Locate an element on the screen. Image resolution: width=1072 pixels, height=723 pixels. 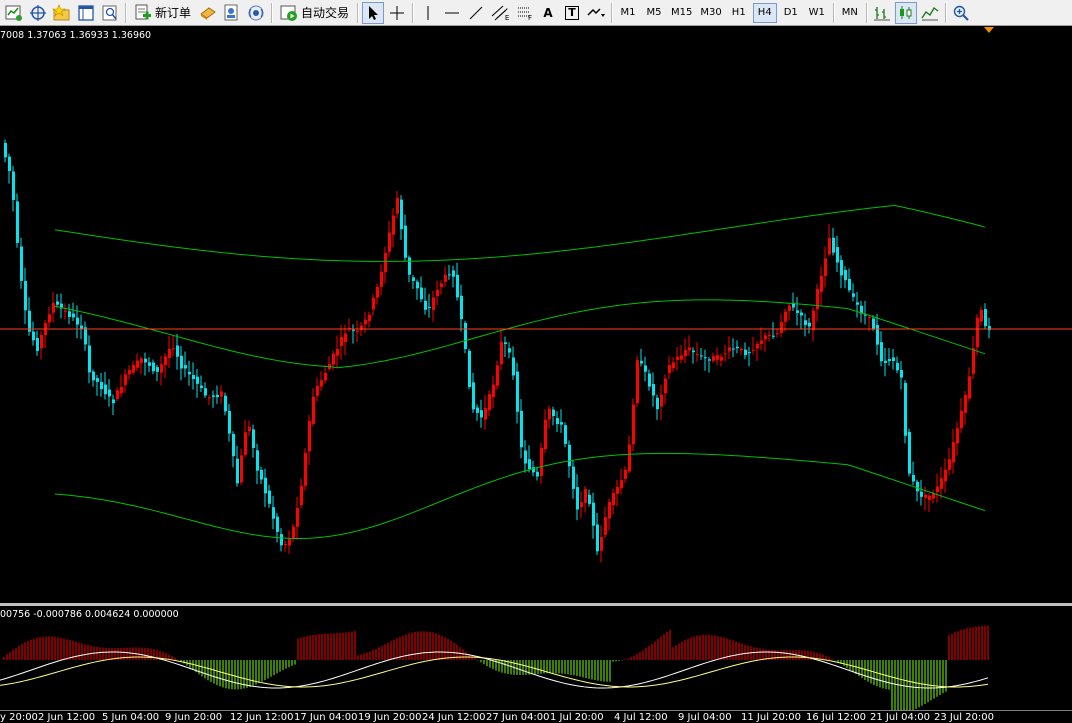
timeframe-h4: H4 is located at coordinates (764, 12).